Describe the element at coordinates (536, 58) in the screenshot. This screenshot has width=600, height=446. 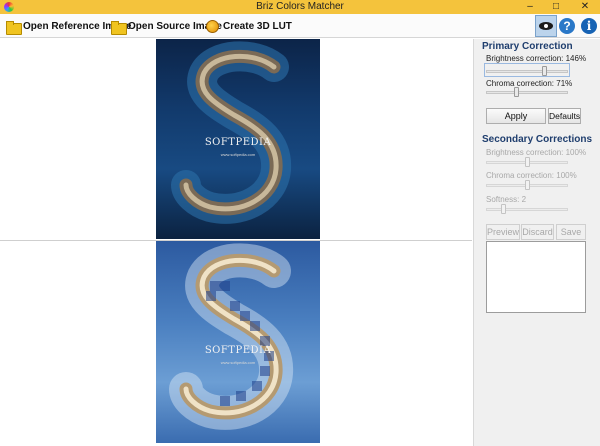
I see `primary-brightness-label: Brightness correction: 146%` at that location.